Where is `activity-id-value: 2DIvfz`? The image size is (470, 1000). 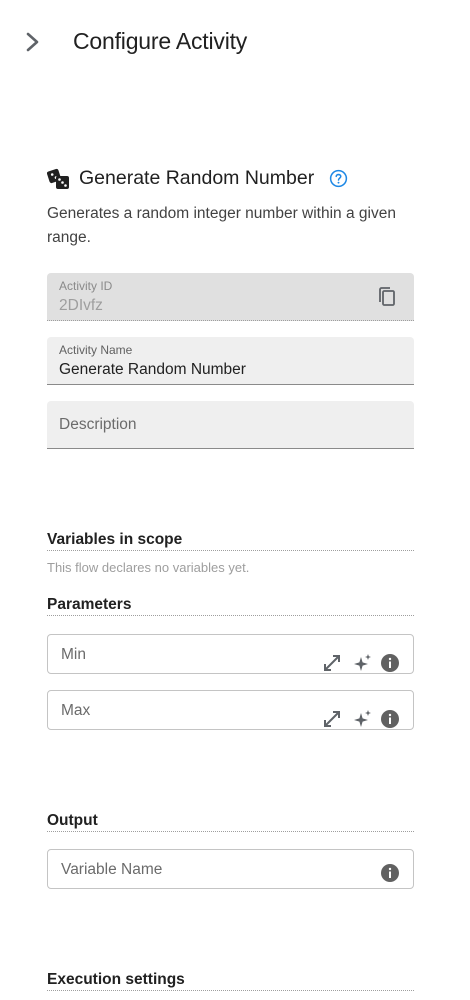
activity-id-value: 2DIvfz is located at coordinates (81, 305).